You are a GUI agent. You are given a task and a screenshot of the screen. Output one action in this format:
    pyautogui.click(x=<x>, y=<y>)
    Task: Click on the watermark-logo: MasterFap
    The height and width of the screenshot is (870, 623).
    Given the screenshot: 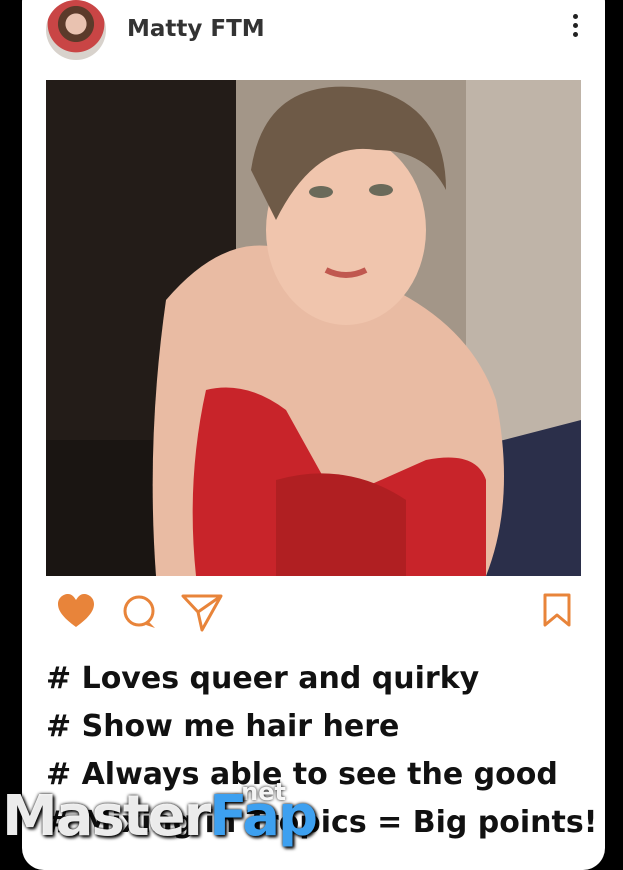 What is the action you would take?
    pyautogui.click(x=160, y=816)
    